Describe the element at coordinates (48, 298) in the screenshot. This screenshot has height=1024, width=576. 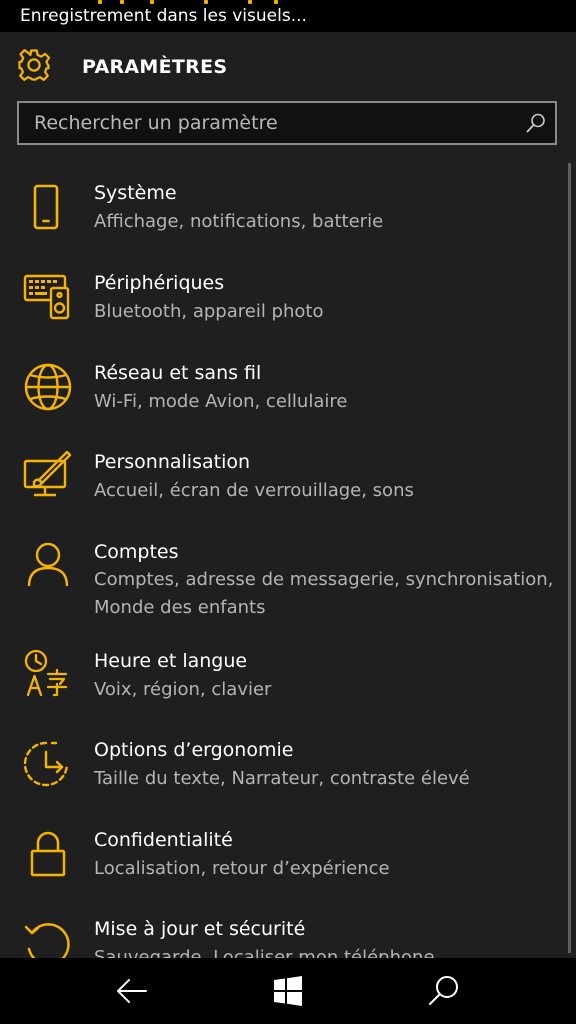
I see `devices-icon` at that location.